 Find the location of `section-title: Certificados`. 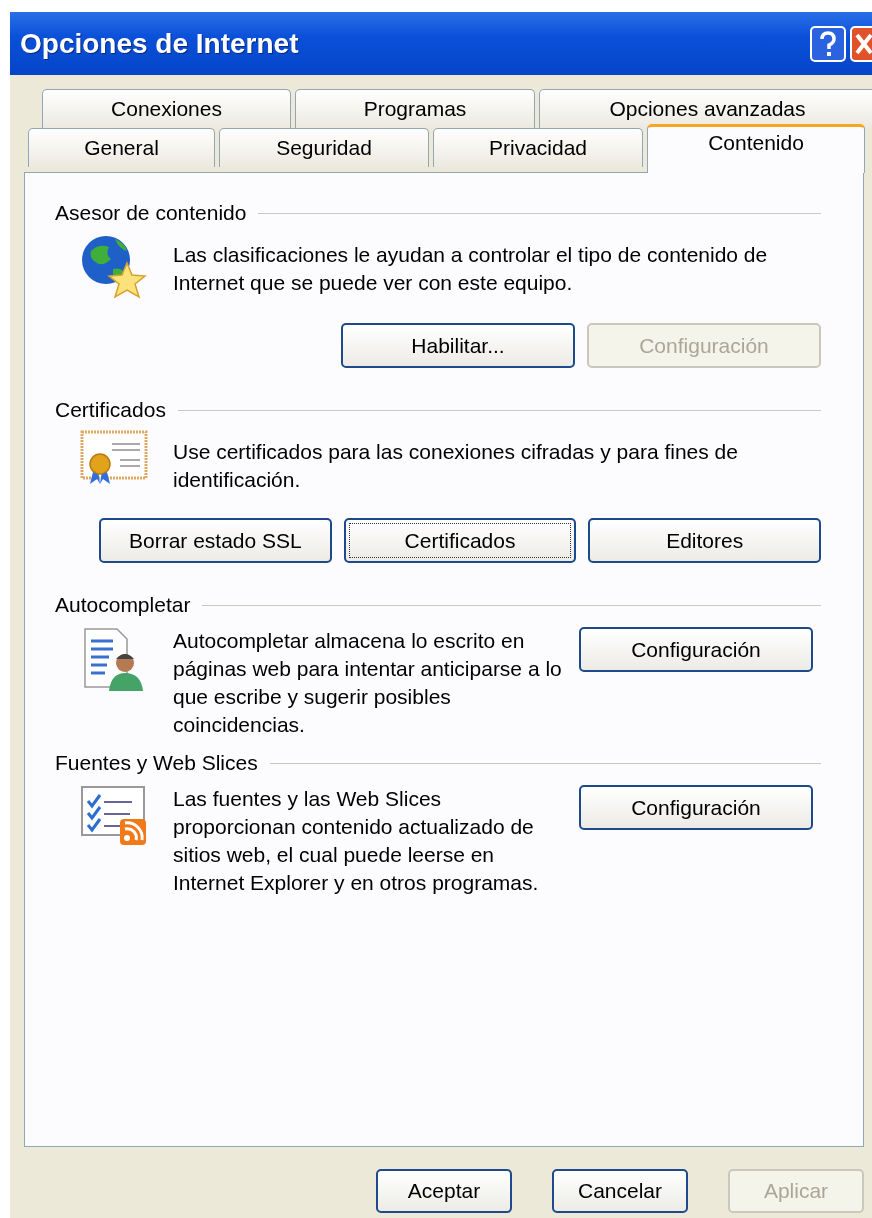

section-title: Certificados is located at coordinates (110, 410).